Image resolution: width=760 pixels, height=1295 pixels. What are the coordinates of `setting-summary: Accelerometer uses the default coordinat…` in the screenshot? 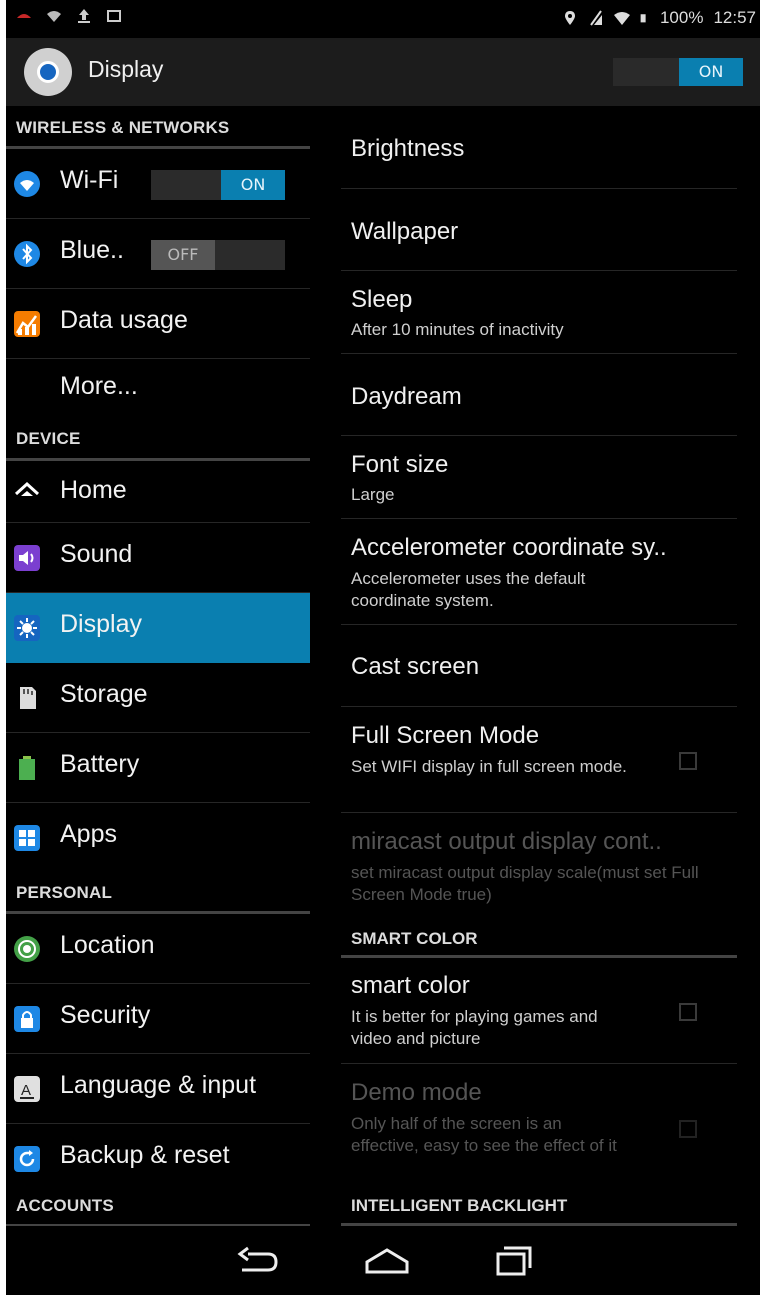 It's located at (468, 589).